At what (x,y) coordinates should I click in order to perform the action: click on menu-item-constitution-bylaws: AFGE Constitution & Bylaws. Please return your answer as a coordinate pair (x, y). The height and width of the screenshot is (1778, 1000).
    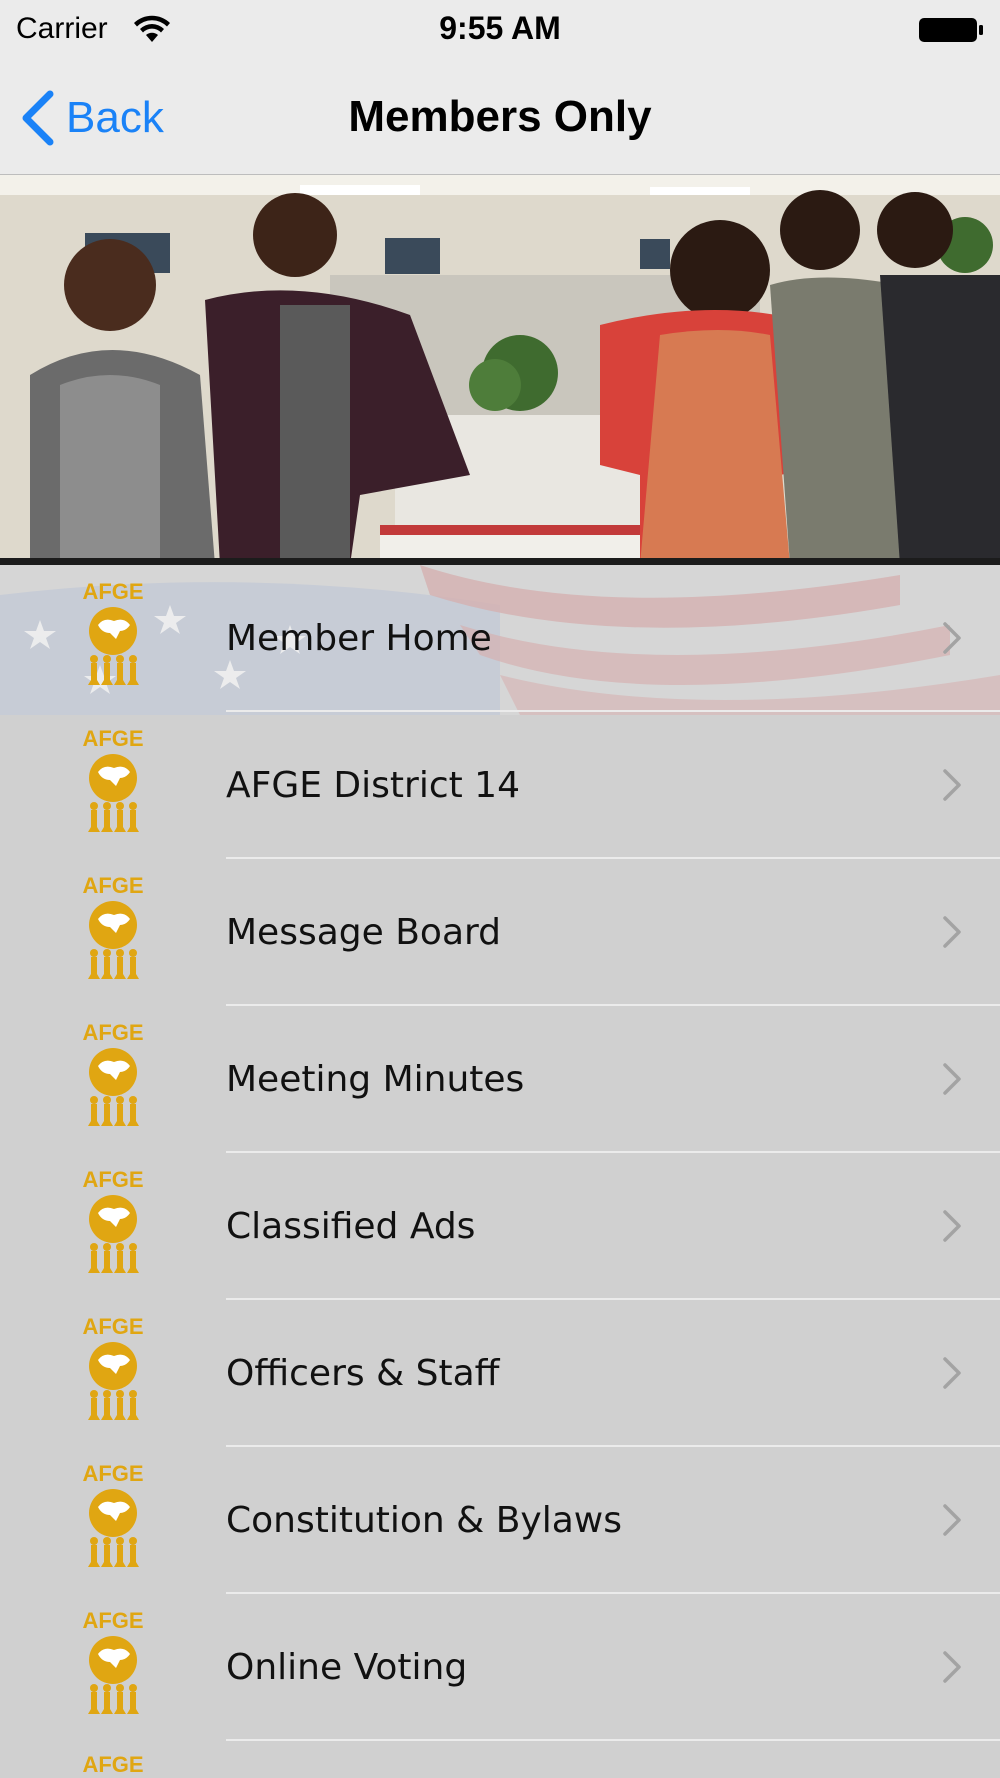
    Looking at the image, I should click on (500, 1520).